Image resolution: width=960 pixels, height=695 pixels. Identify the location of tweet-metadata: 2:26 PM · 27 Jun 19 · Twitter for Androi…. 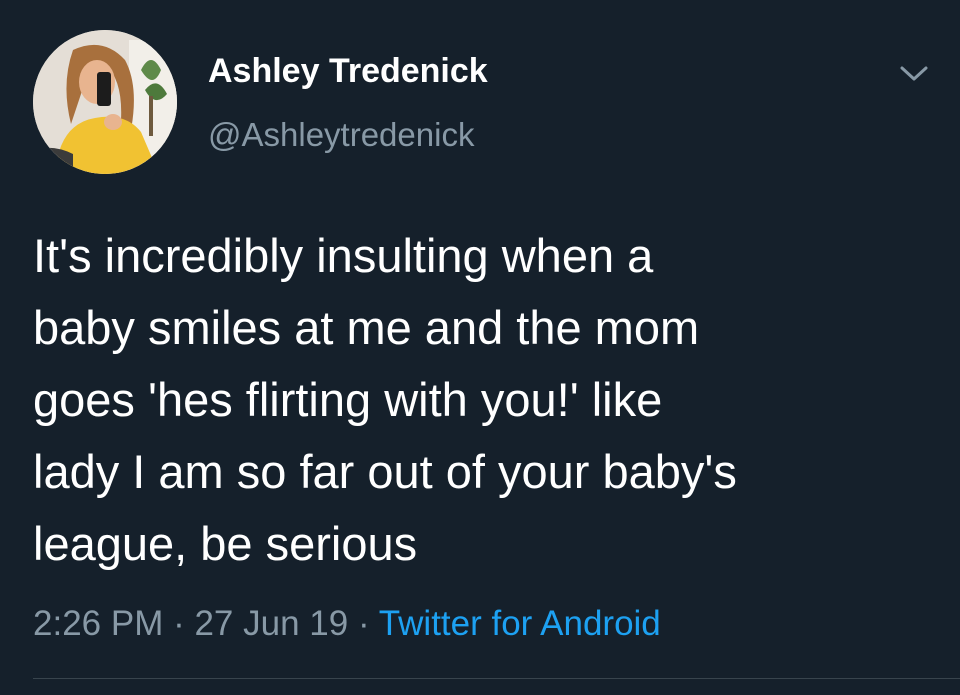
(347, 624).